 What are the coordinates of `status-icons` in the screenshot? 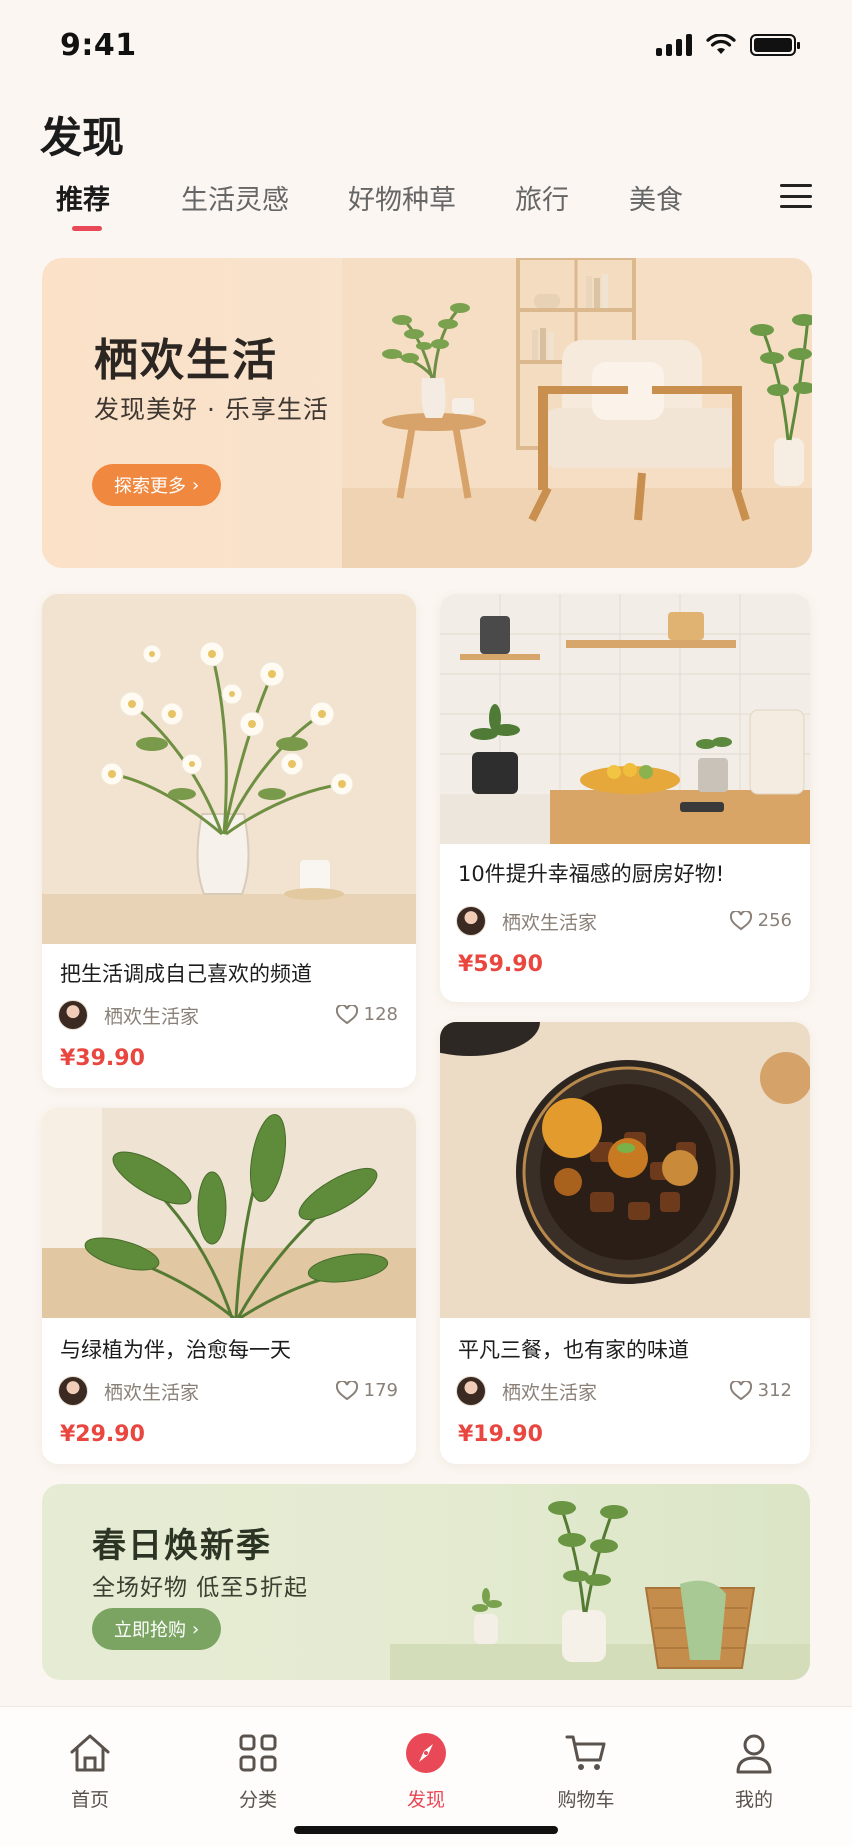 It's located at (728, 45).